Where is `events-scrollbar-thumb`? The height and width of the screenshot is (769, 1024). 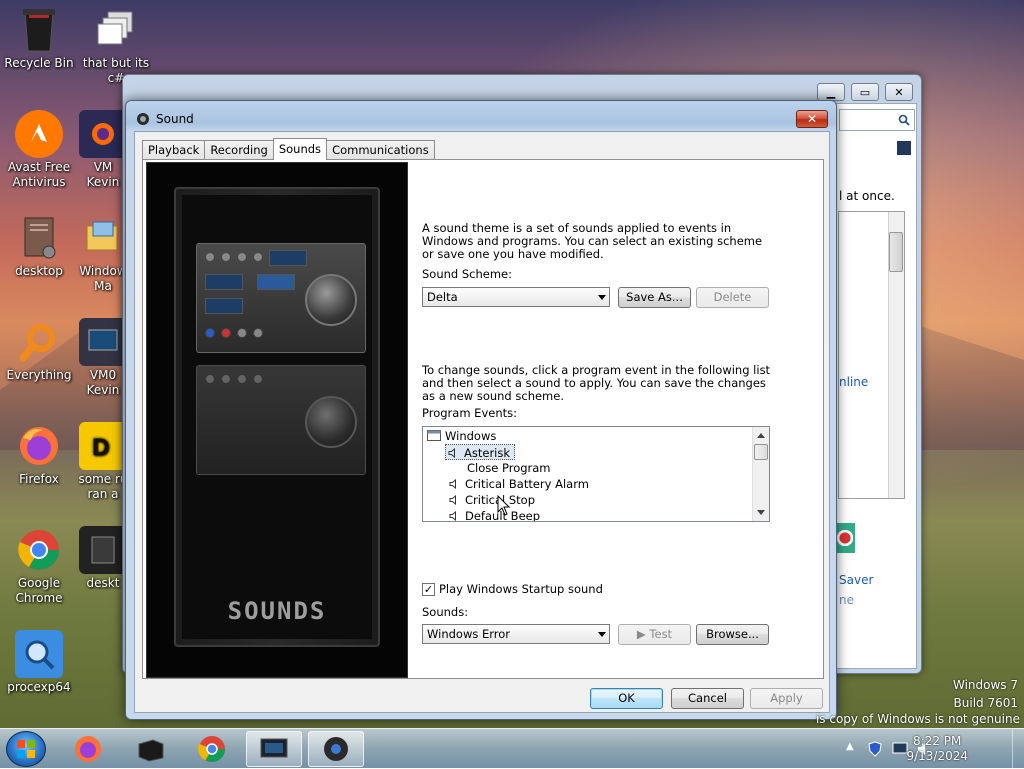 events-scrollbar-thumb is located at coordinates (761, 452).